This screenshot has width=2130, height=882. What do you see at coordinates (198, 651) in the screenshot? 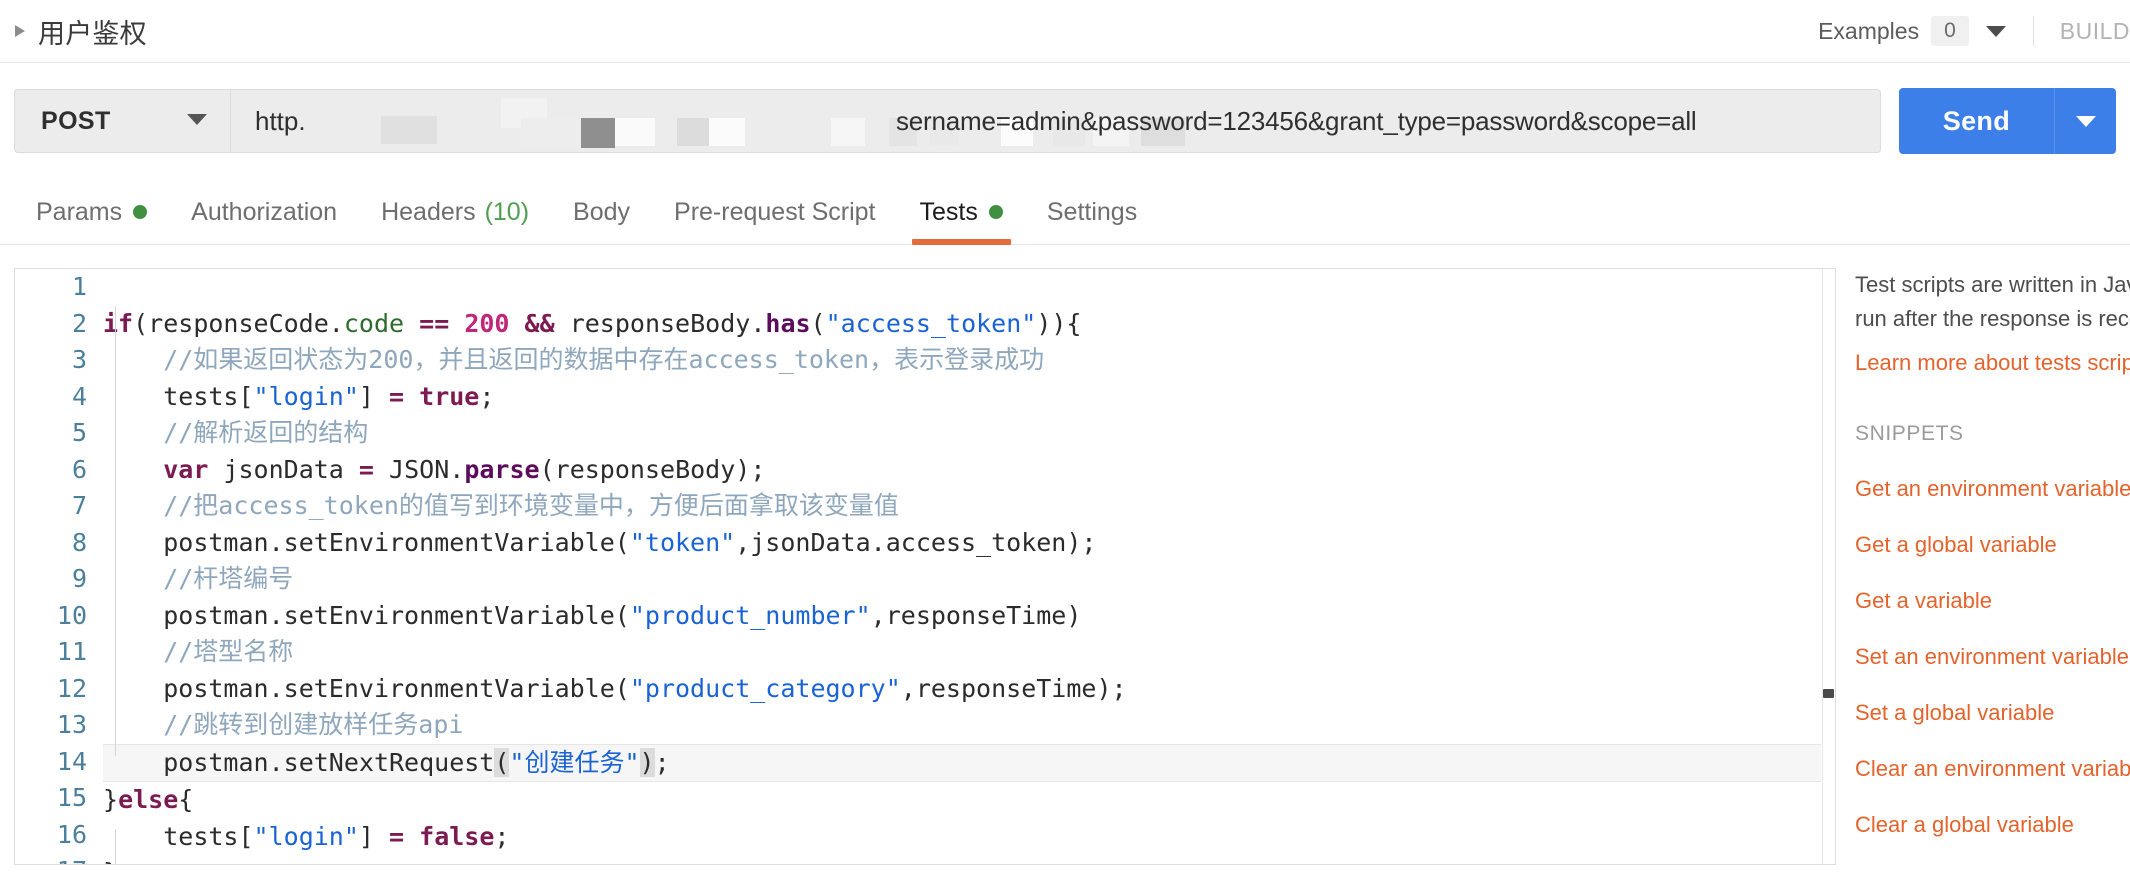
I see `code-line-11: //塔型名称` at bounding box center [198, 651].